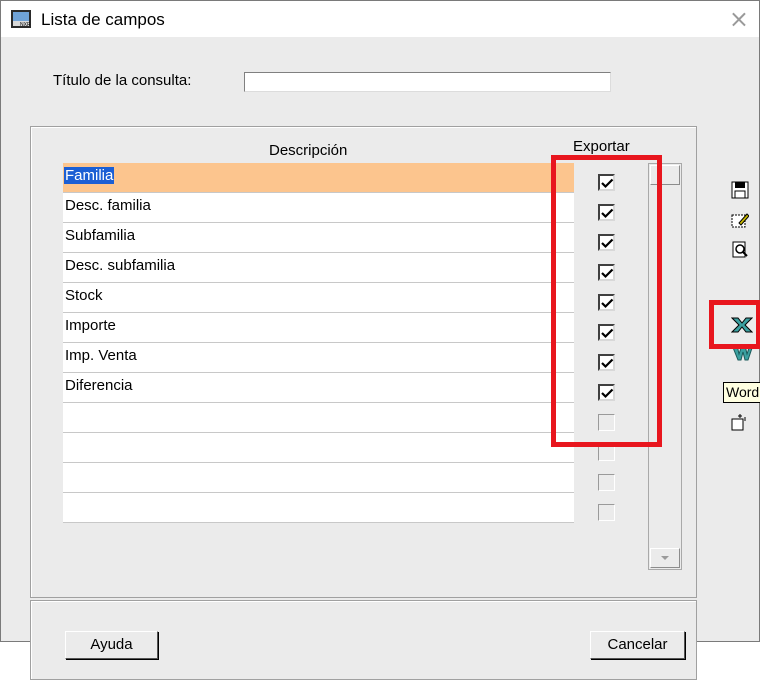  Describe the element at coordinates (103, 19) in the screenshot. I see `window-title: Lista de campos` at that location.